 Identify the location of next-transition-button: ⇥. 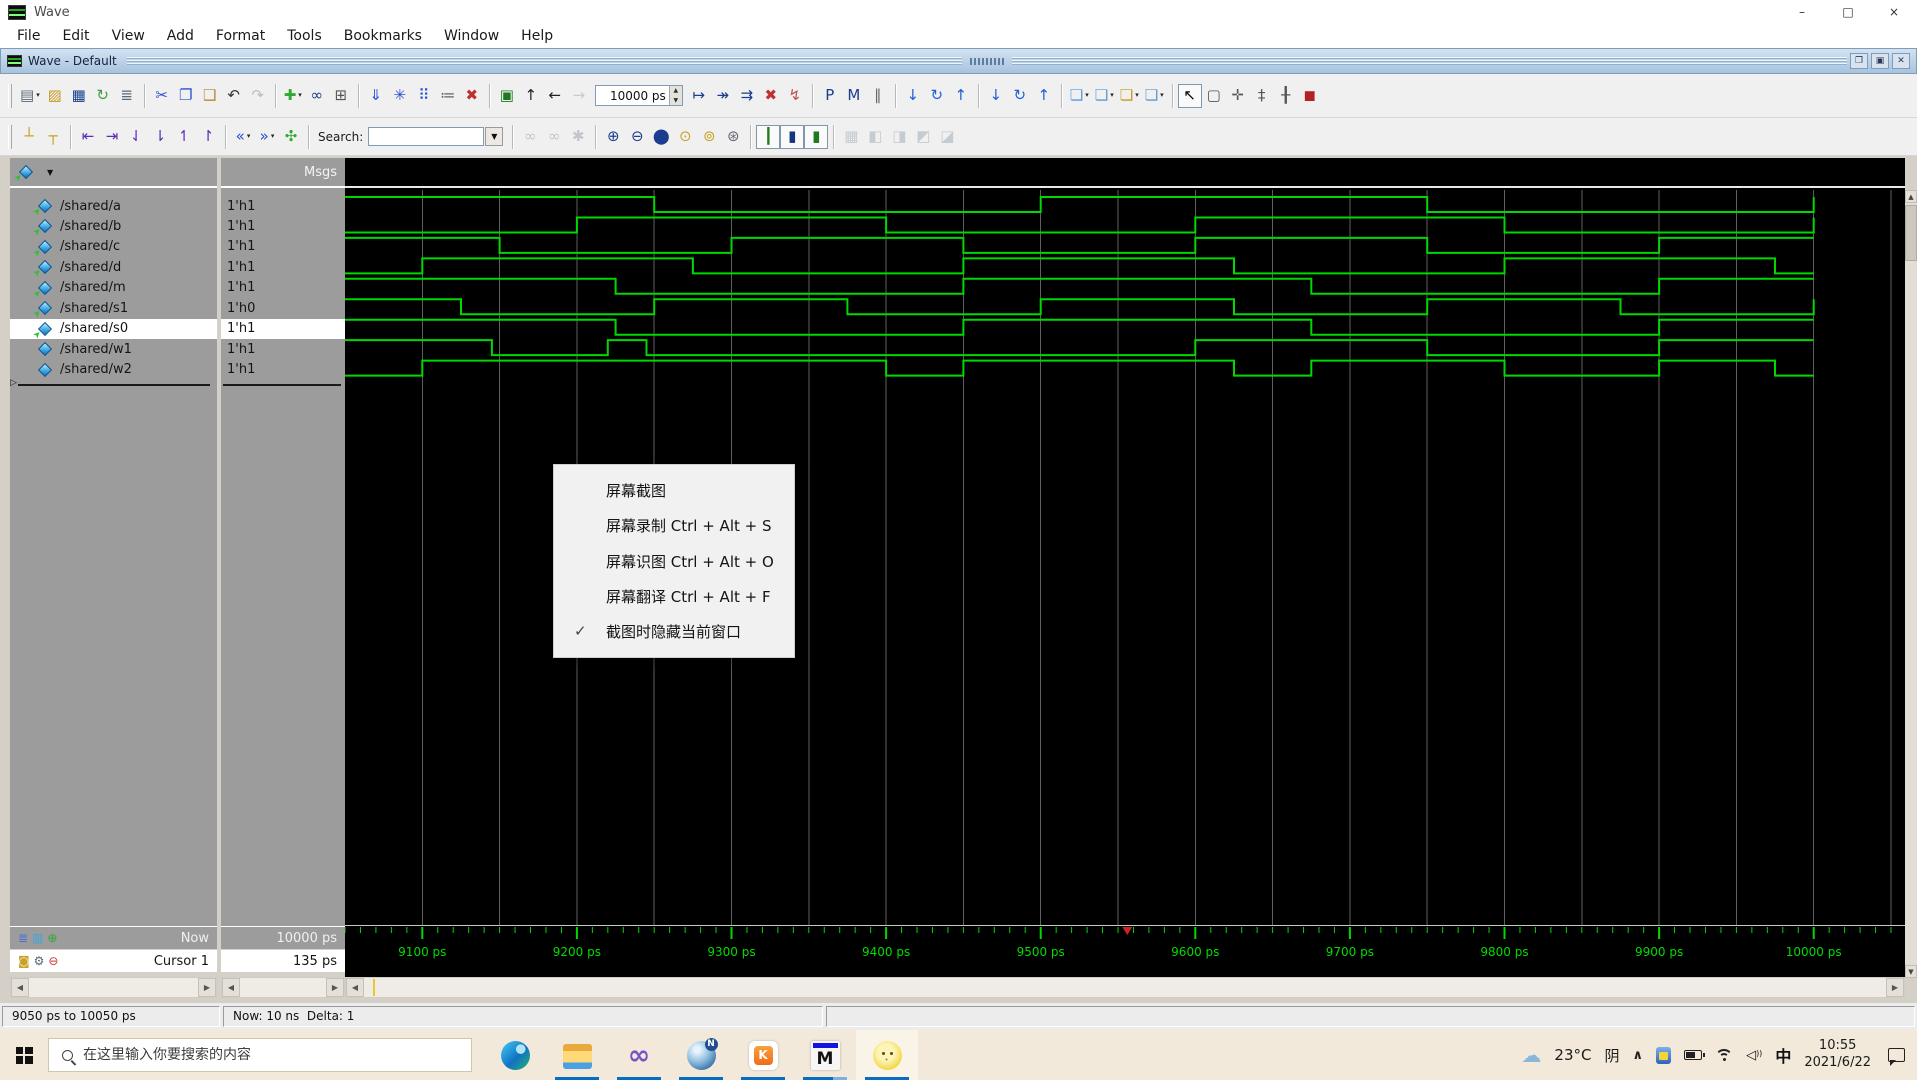
(112, 137).